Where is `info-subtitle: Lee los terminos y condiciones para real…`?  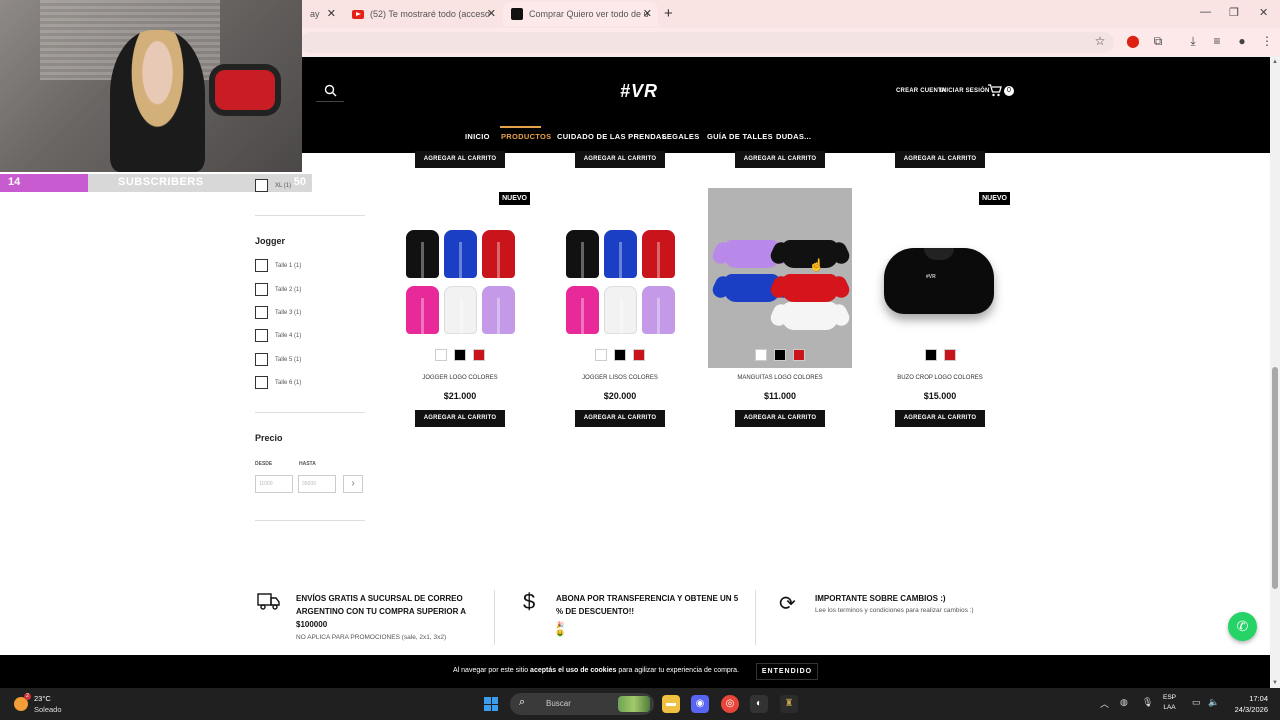 info-subtitle: Lee los terminos y condiciones para real… is located at coordinates (920, 610).